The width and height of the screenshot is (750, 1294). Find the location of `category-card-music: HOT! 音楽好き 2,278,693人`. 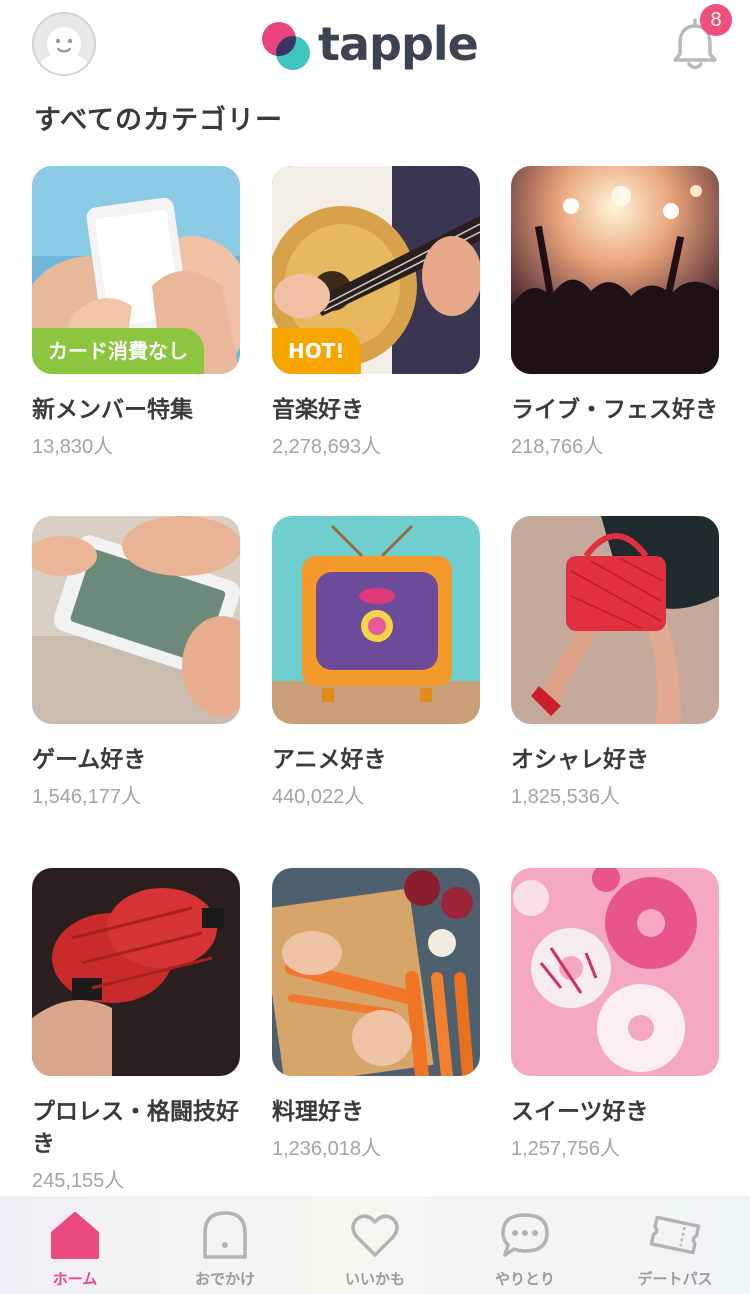

category-card-music: HOT! 音楽好き 2,278,693人 is located at coordinates (376, 312).